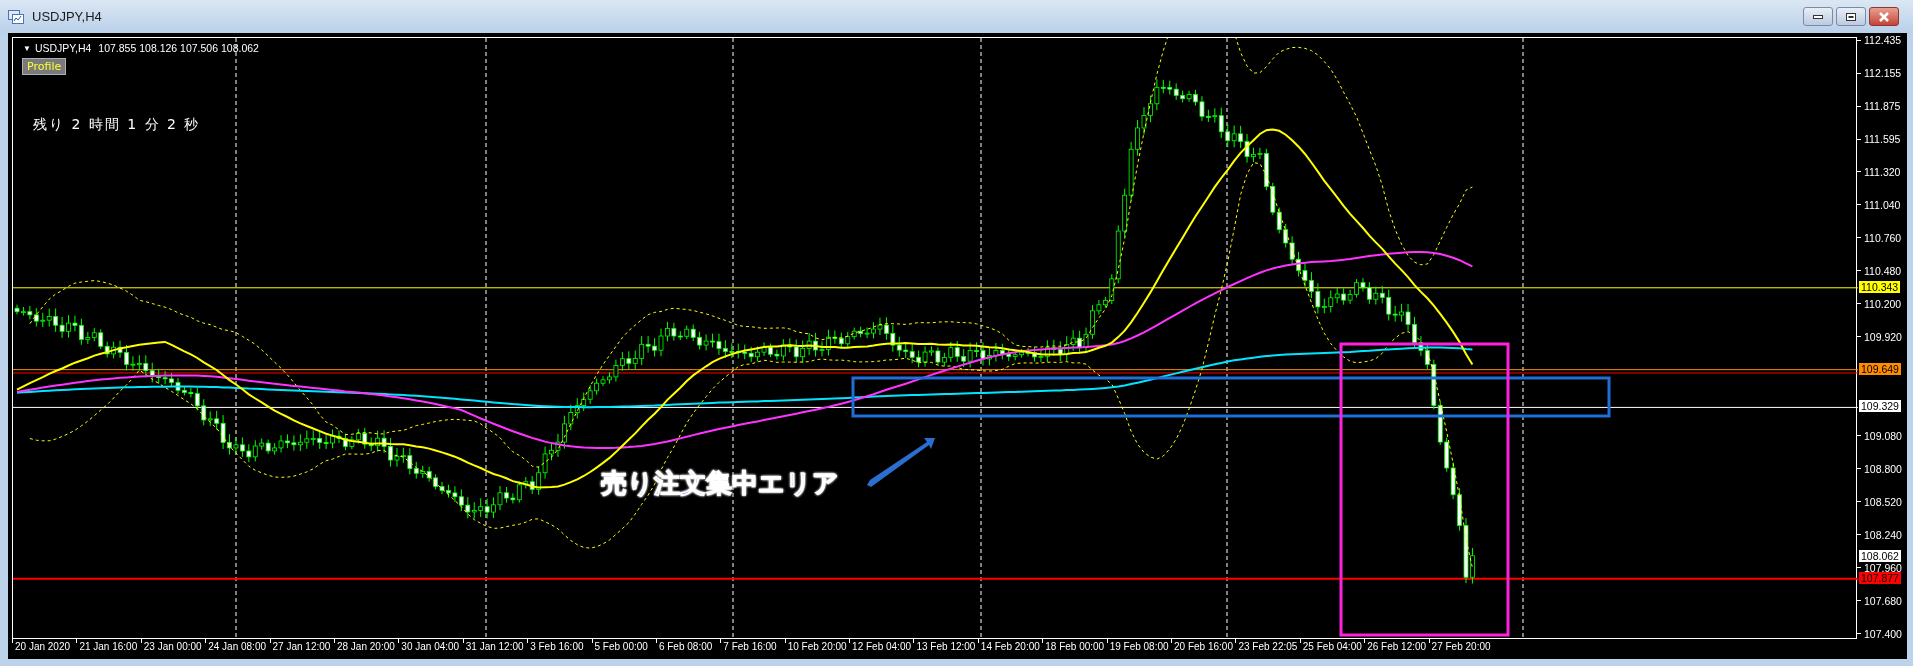 This screenshot has width=1913, height=666. I want to click on time-axis-label: 19 Feb 08:00, so click(1139, 647).